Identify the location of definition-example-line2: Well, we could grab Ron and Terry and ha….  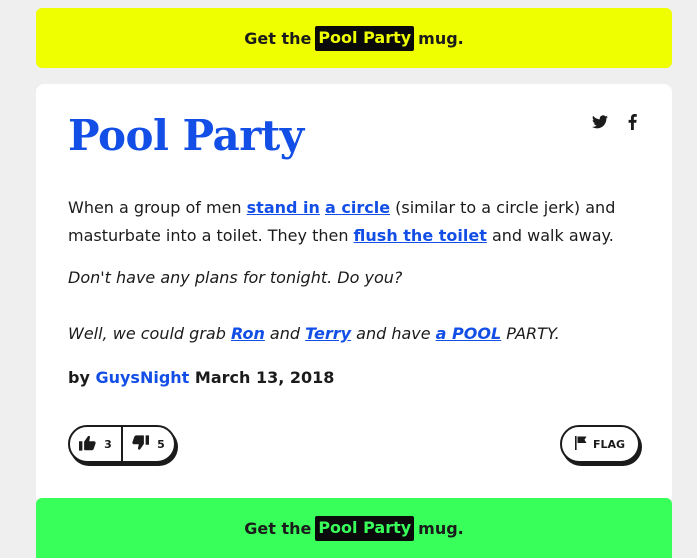
(348, 334).